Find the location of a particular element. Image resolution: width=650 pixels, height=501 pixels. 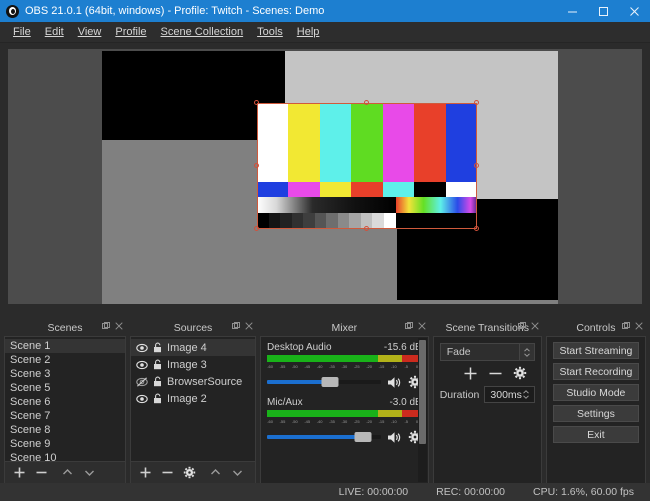

start-recording-button: Start Recording is located at coordinates (596, 371).